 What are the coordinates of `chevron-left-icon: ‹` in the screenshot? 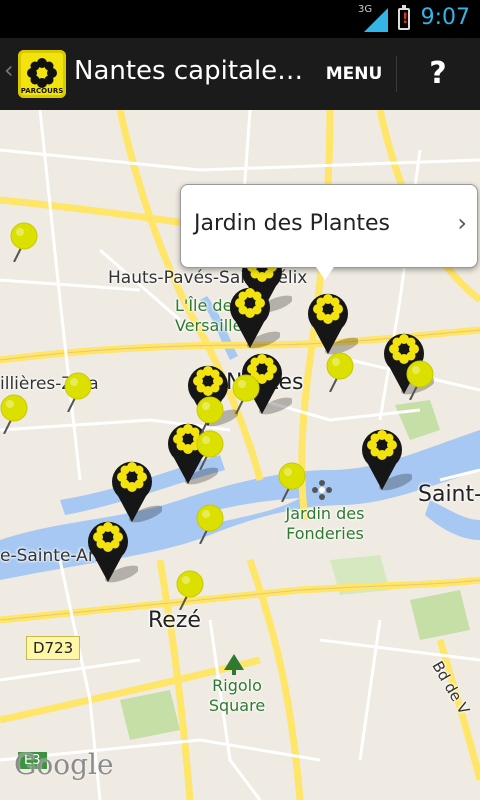 It's located at (9, 70).